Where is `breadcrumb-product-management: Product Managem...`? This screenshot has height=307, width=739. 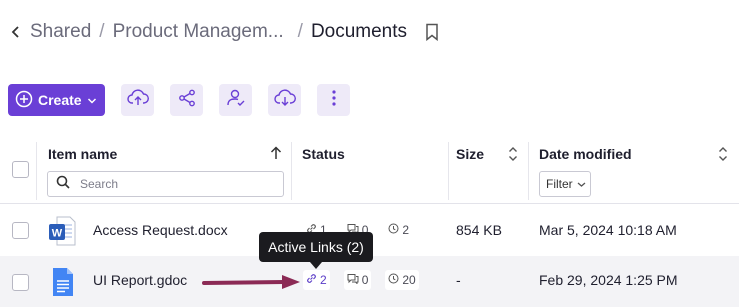 breadcrumb-product-management: Product Managem... is located at coordinates (198, 32).